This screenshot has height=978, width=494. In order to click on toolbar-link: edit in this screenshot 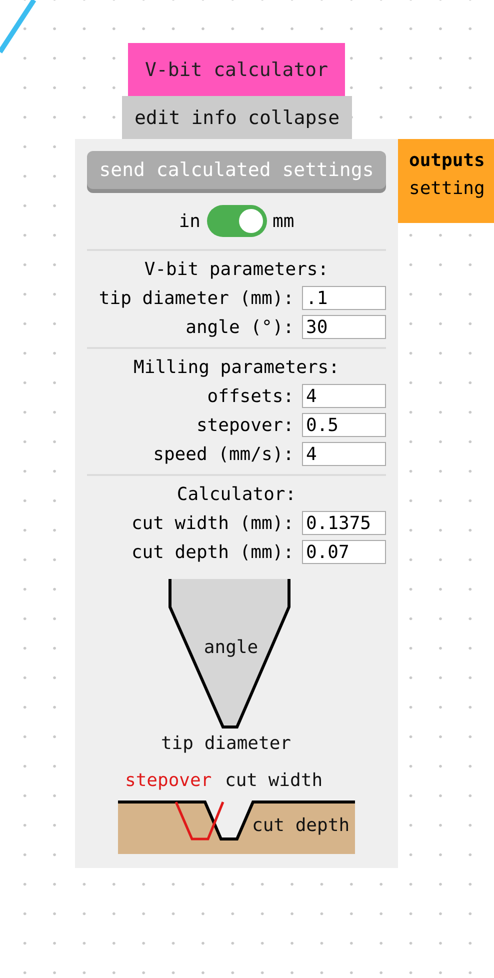, I will do `click(157, 117)`.